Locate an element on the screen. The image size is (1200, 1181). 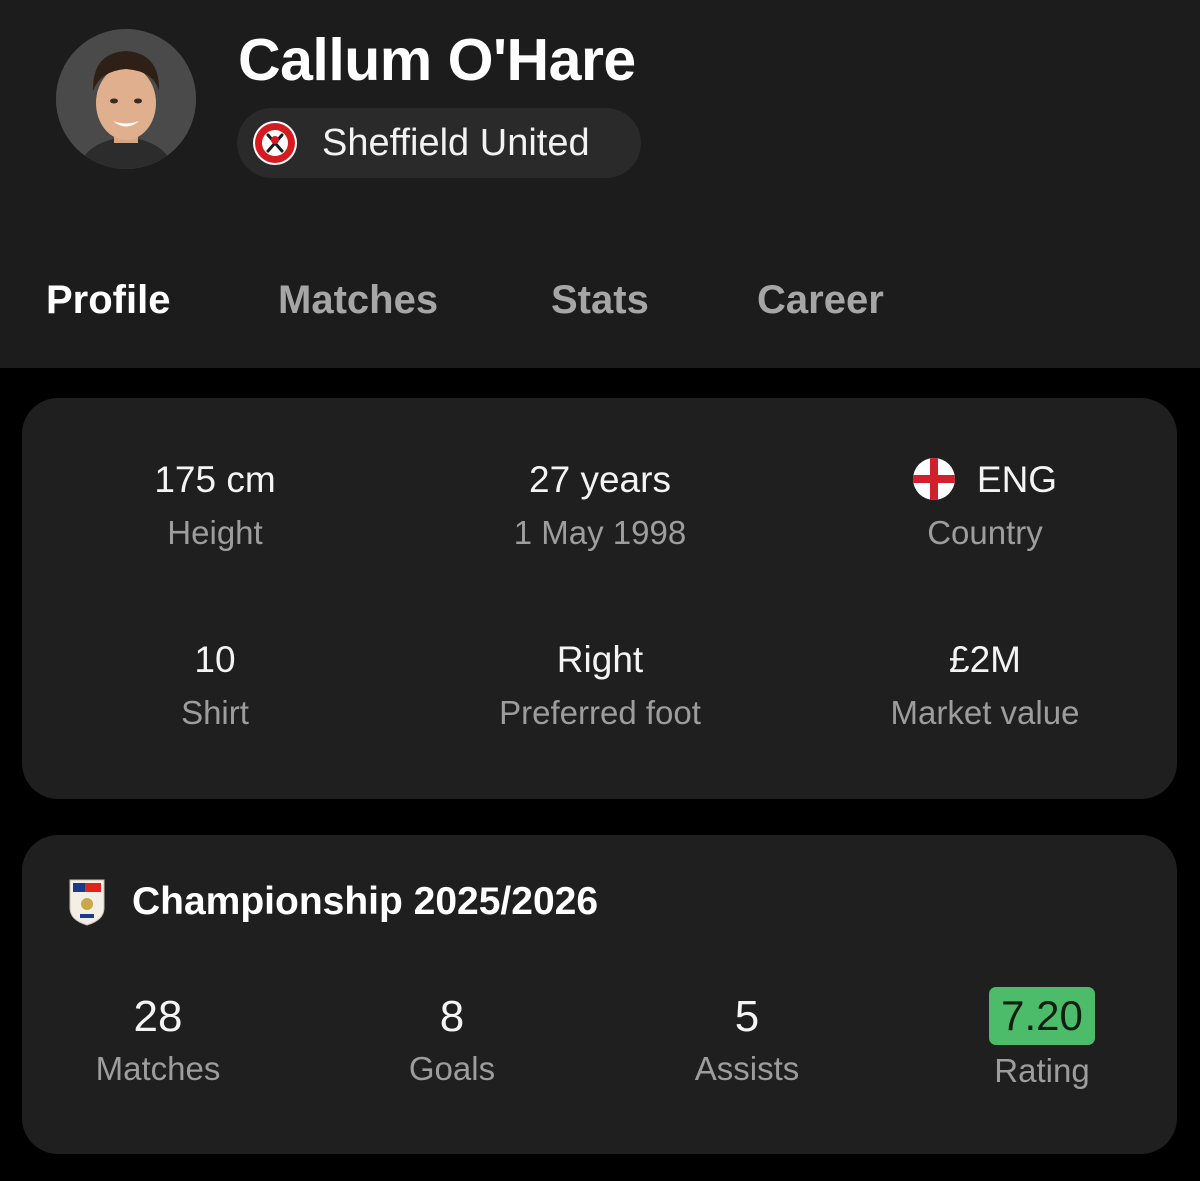
tab-stats: Stats is located at coordinates (600, 300).